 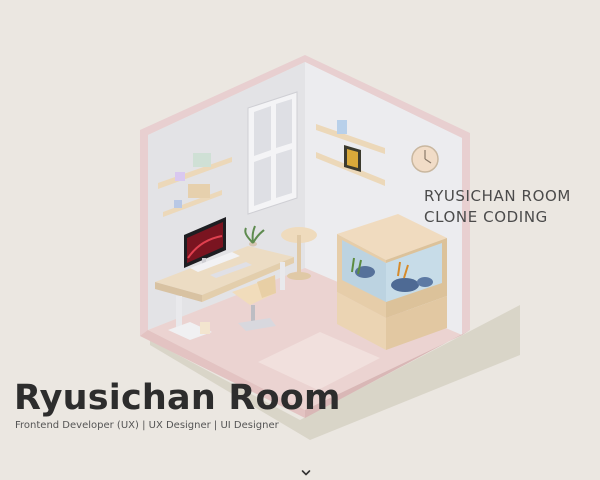 I want to click on side-caption-line-2: CLONE CODING, so click(x=486, y=217).